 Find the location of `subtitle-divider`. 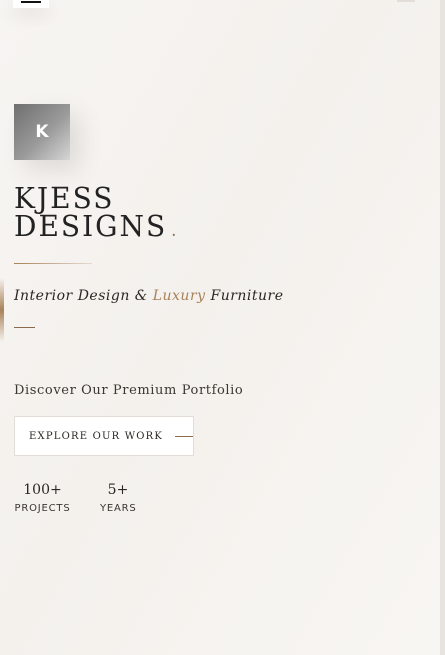

subtitle-divider is located at coordinates (24, 327).